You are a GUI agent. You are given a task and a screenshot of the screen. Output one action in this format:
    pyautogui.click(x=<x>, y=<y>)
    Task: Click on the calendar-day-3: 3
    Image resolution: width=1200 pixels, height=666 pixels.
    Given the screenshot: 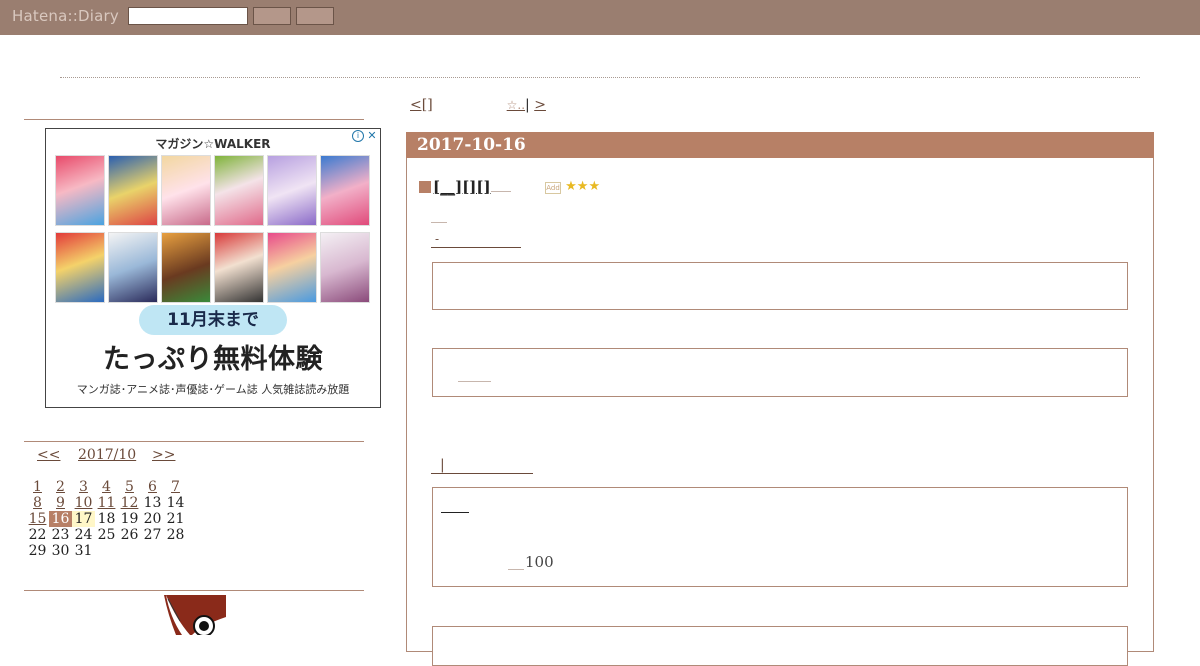 What is the action you would take?
    pyautogui.click(x=83, y=487)
    